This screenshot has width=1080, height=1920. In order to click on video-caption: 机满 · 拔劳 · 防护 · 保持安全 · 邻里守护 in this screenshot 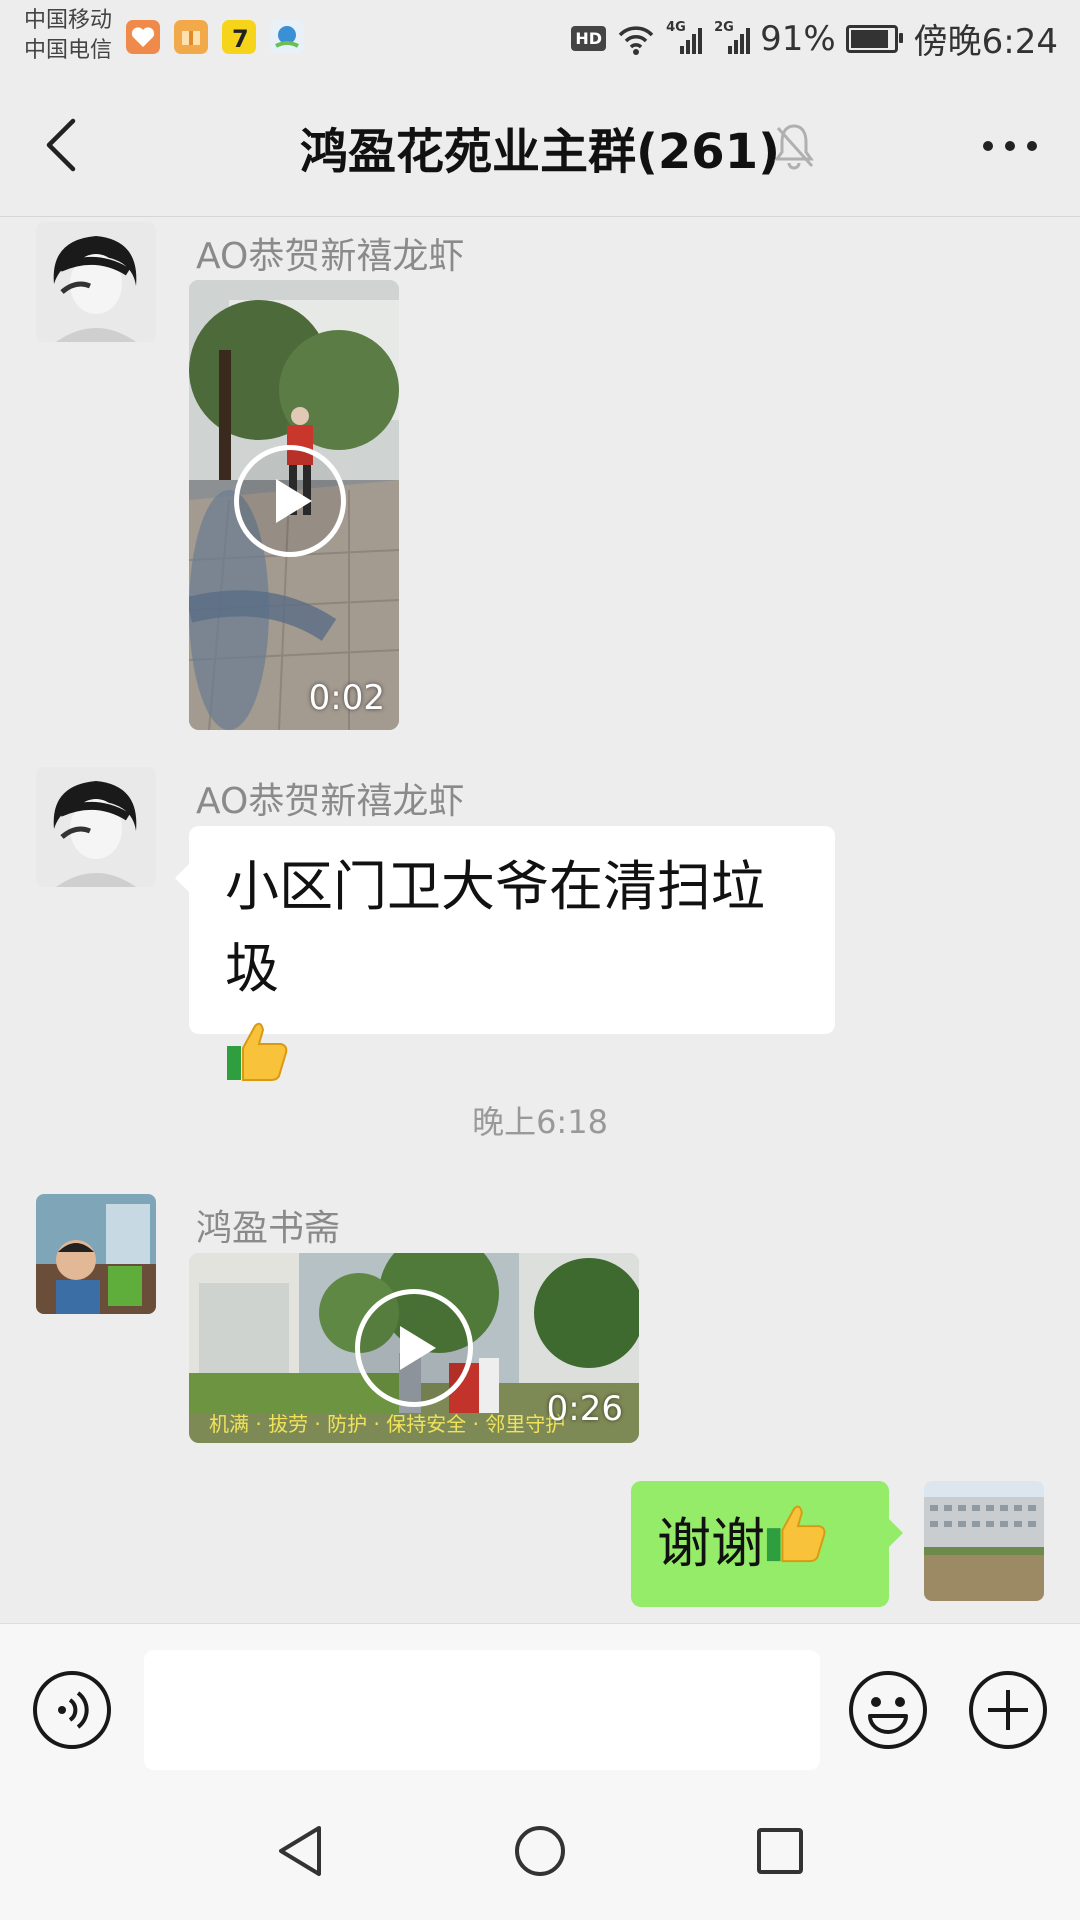, I will do `click(387, 1424)`.